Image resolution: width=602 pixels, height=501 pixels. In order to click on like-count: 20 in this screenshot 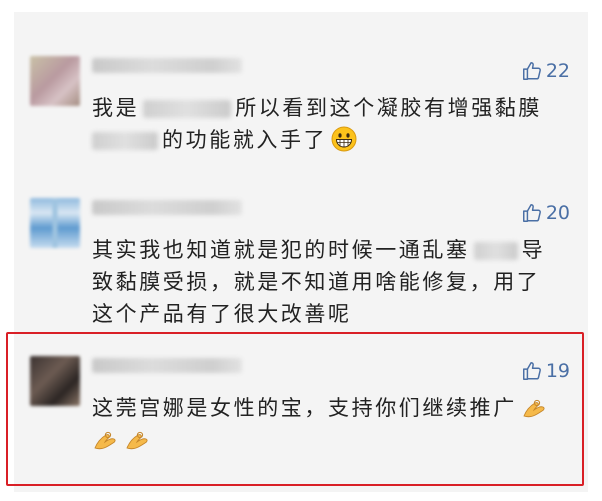, I will do `click(557, 213)`.